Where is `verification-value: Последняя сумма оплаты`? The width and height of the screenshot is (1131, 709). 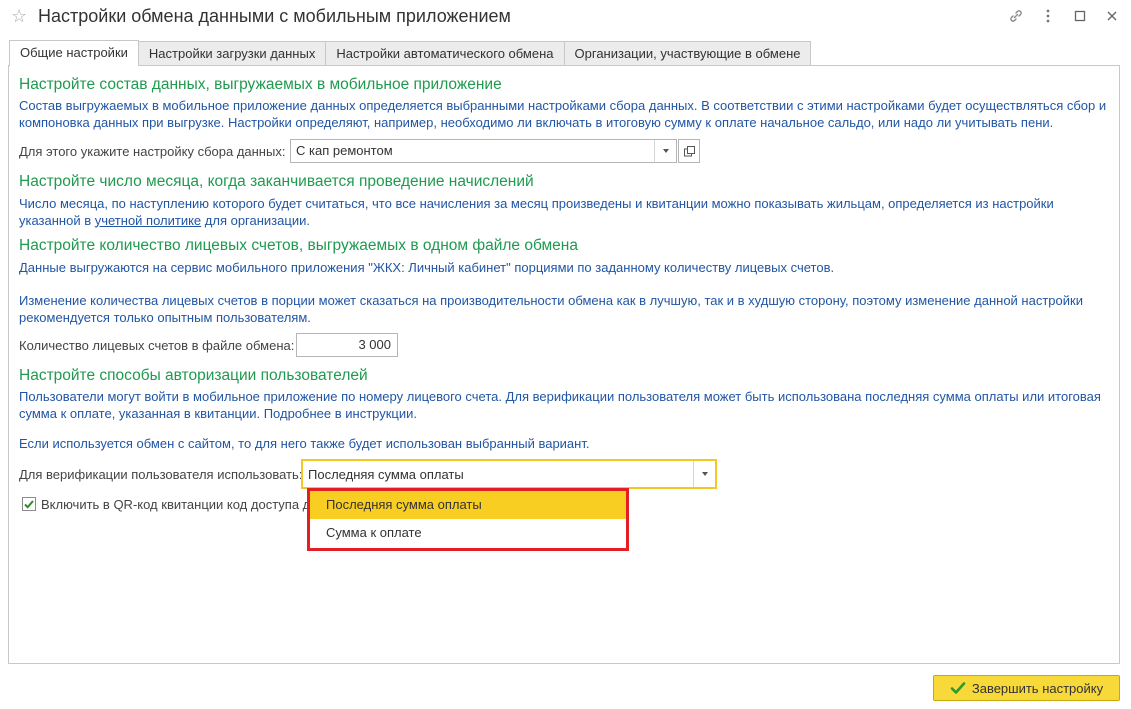 verification-value: Последняя сумма оплаты is located at coordinates (386, 474).